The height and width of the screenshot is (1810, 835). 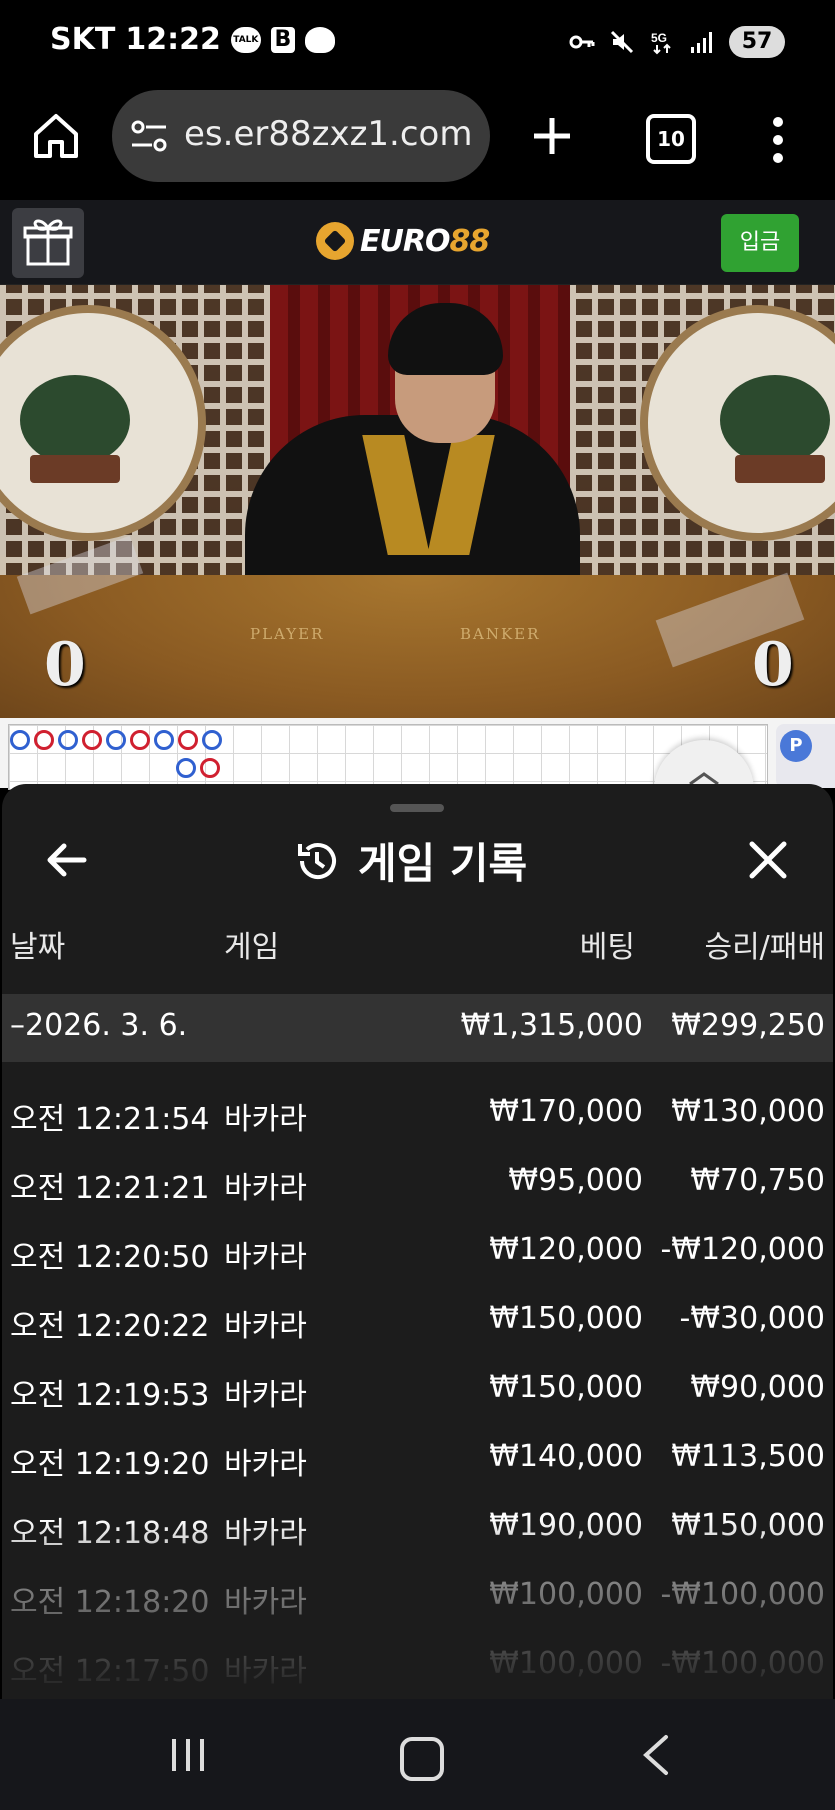 I want to click on row-win-loss: -₩120,000, so click(x=742, y=1249).